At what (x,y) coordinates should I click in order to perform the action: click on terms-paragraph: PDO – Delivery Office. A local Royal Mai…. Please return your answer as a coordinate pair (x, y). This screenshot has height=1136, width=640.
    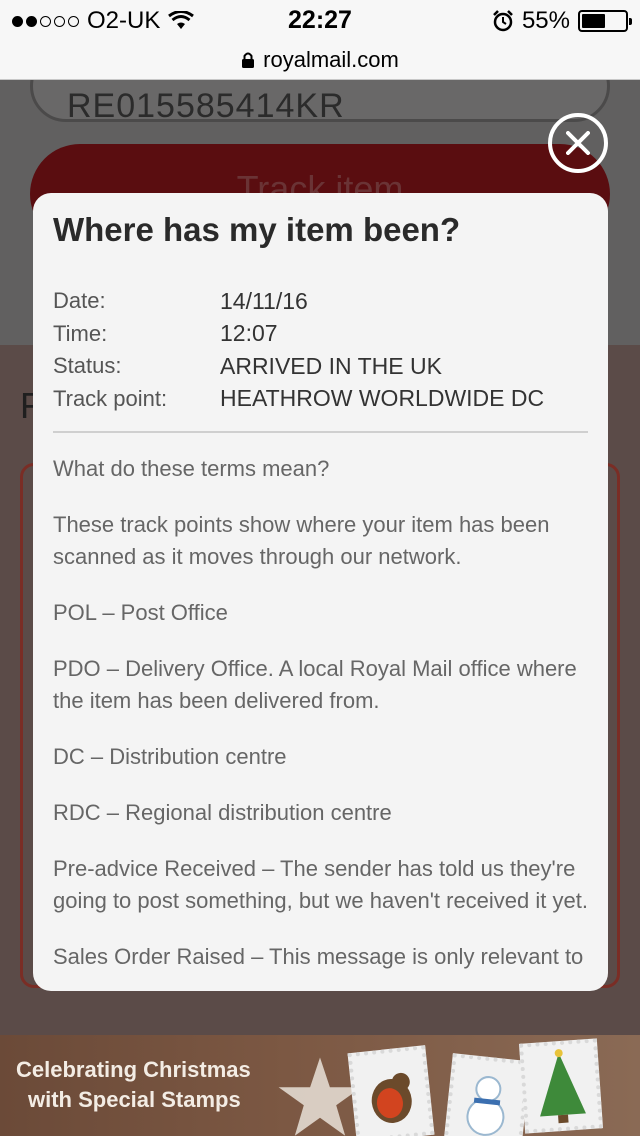
    Looking at the image, I should click on (315, 684).